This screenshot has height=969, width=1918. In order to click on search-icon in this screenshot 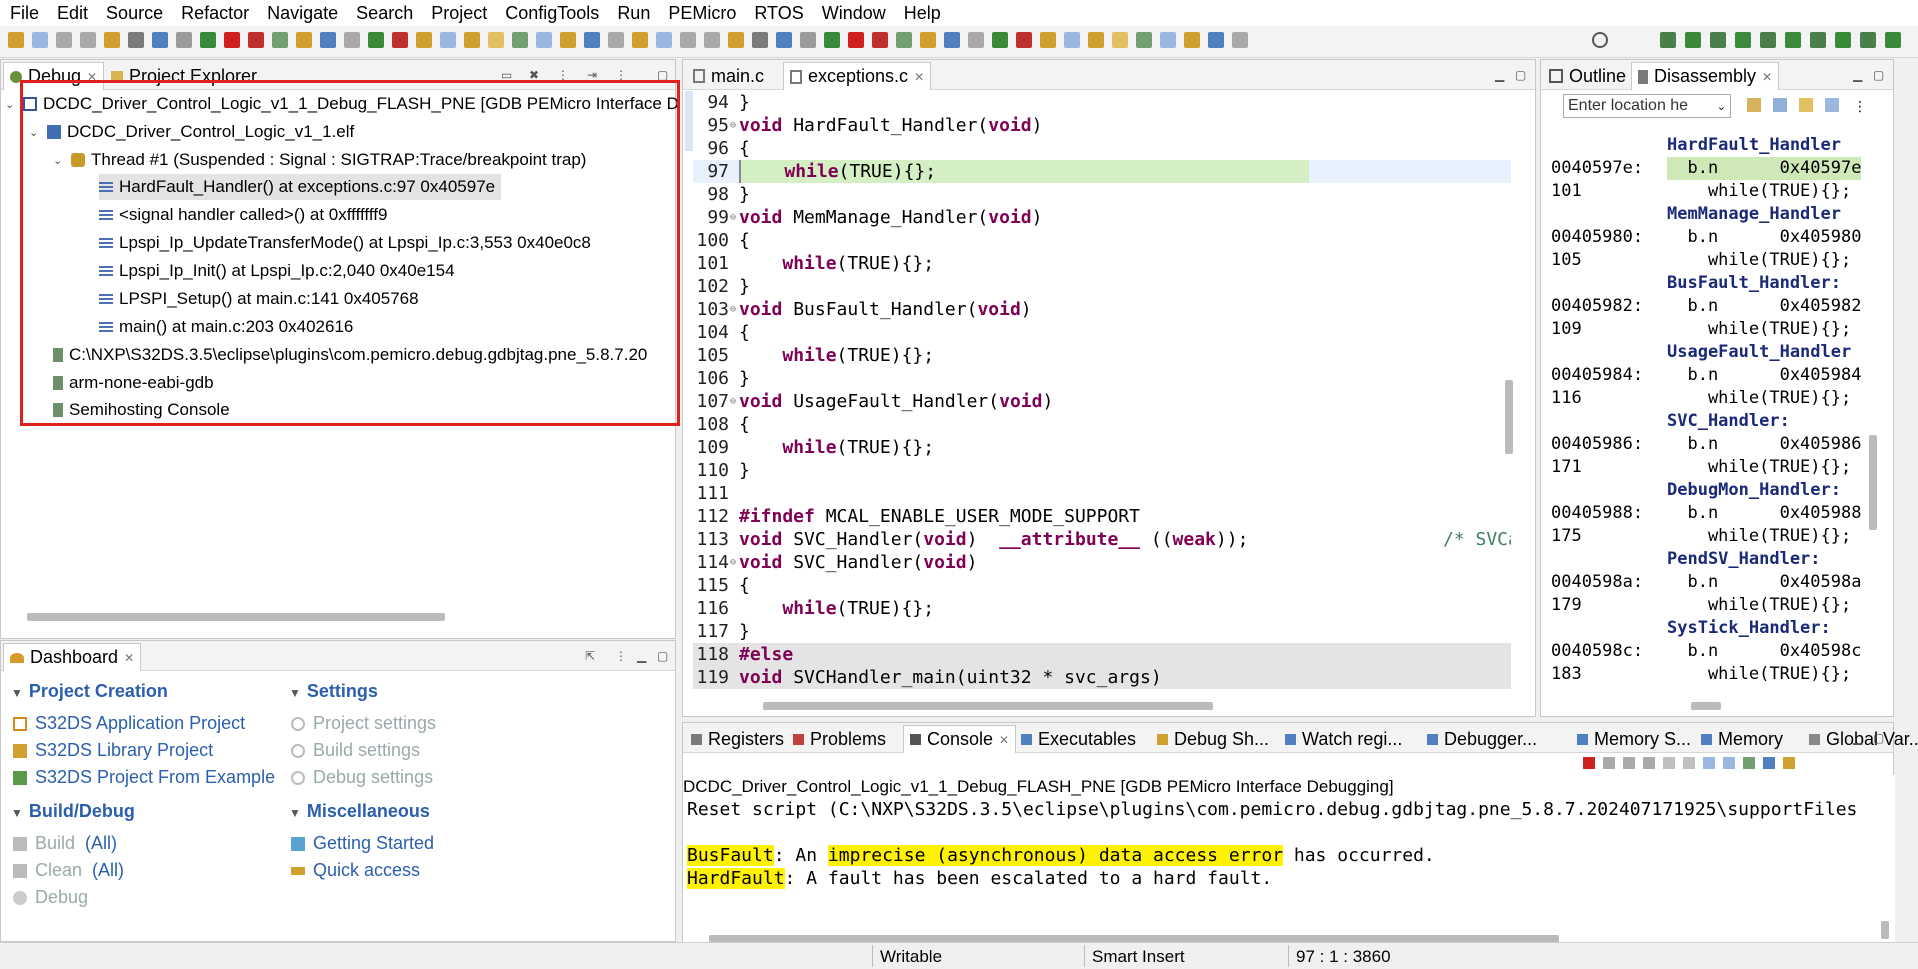, I will do `click(1600, 40)`.